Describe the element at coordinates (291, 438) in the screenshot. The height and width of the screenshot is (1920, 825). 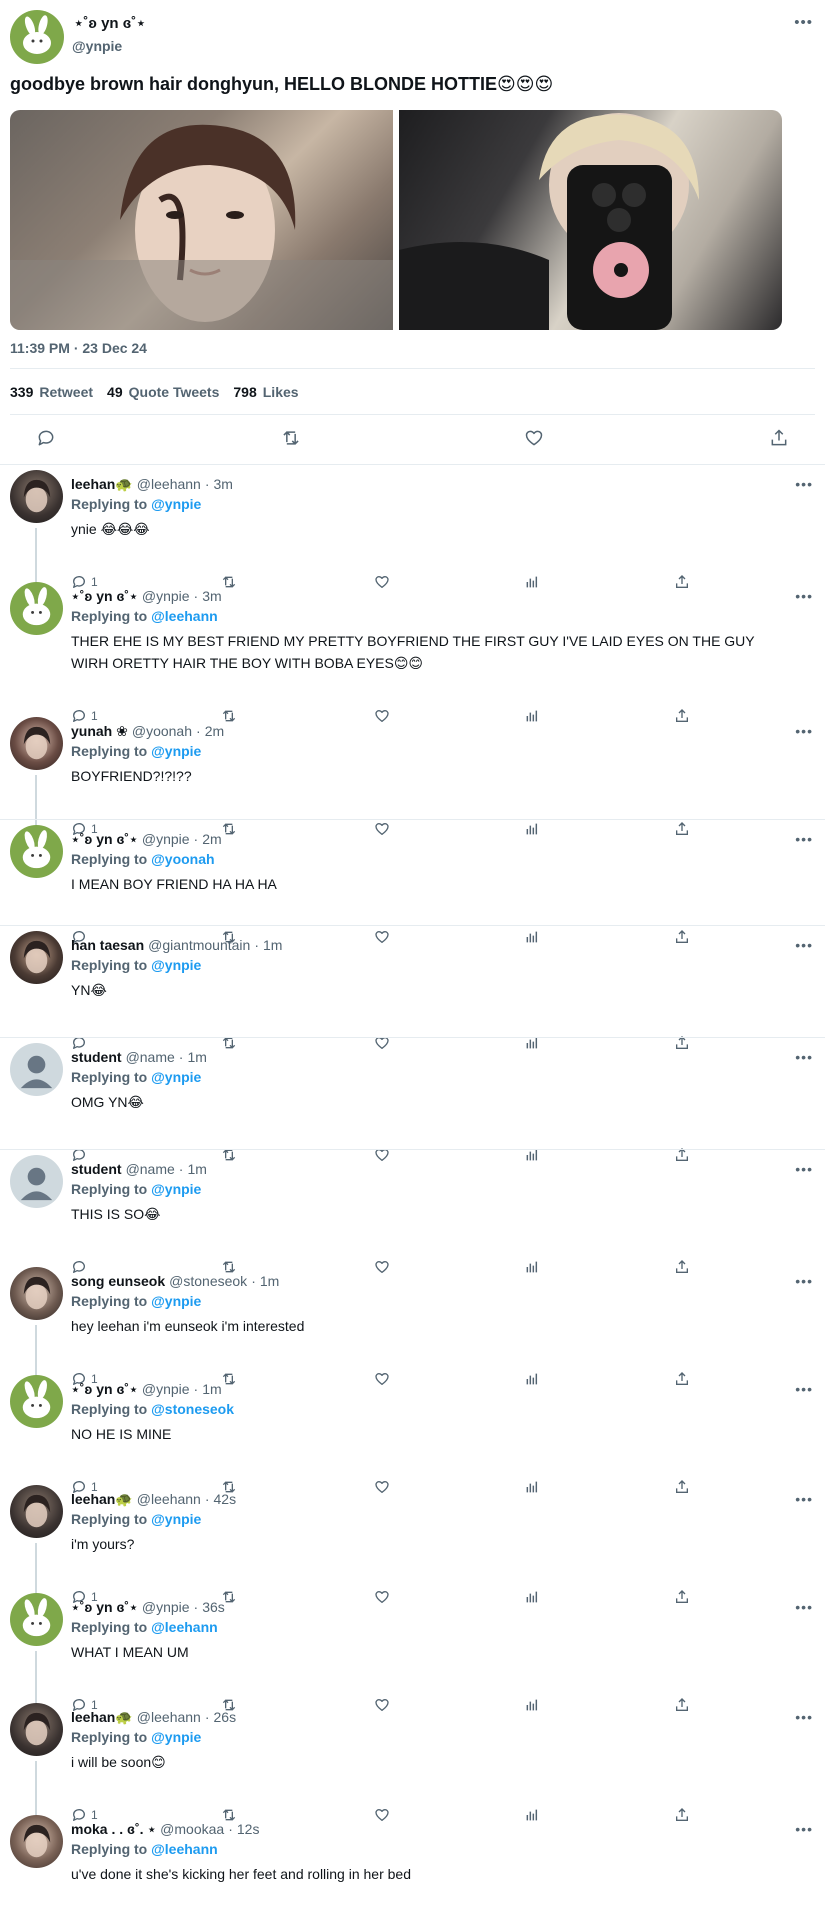
I see `retweet-icon` at that location.